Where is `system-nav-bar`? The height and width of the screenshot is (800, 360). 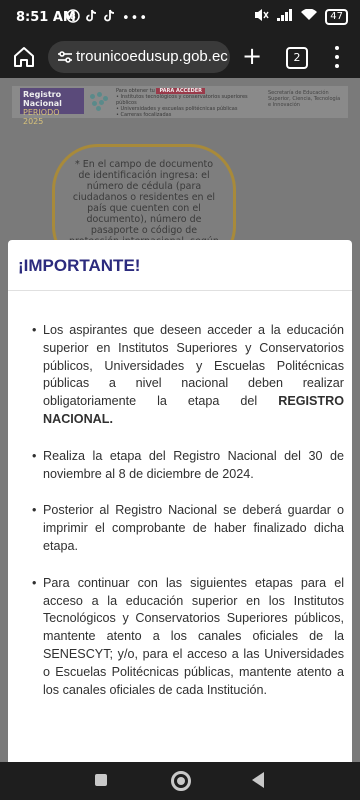 system-nav-bar is located at coordinates (180, 781).